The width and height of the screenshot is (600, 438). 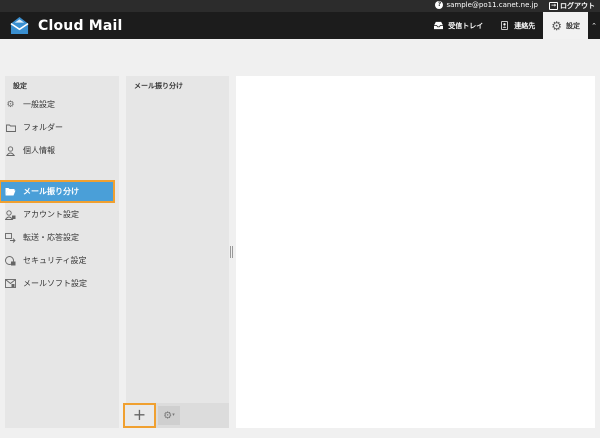 What do you see at coordinates (39, 150) in the screenshot?
I see `sidebar-item-label: 個人情報` at bounding box center [39, 150].